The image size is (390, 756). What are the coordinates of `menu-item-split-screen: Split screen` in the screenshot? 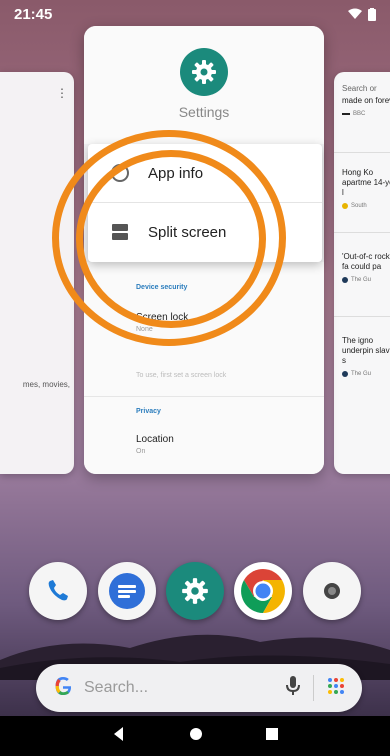 It's located at (205, 232).